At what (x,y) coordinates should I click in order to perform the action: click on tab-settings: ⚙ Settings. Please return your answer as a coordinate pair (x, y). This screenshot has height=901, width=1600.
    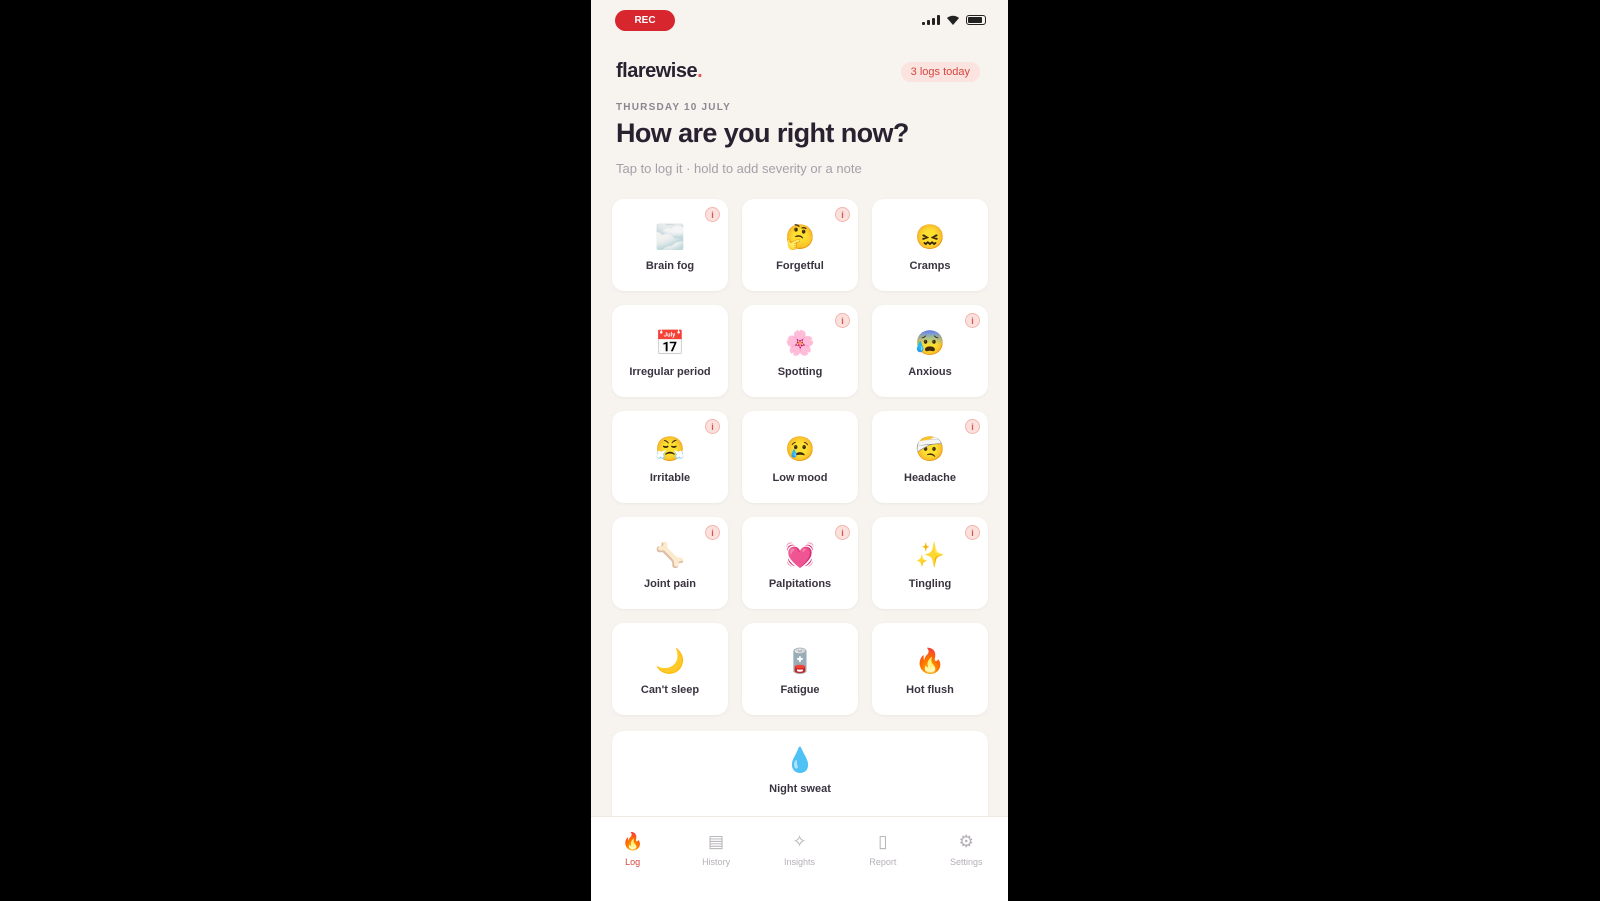
    Looking at the image, I should click on (966, 866).